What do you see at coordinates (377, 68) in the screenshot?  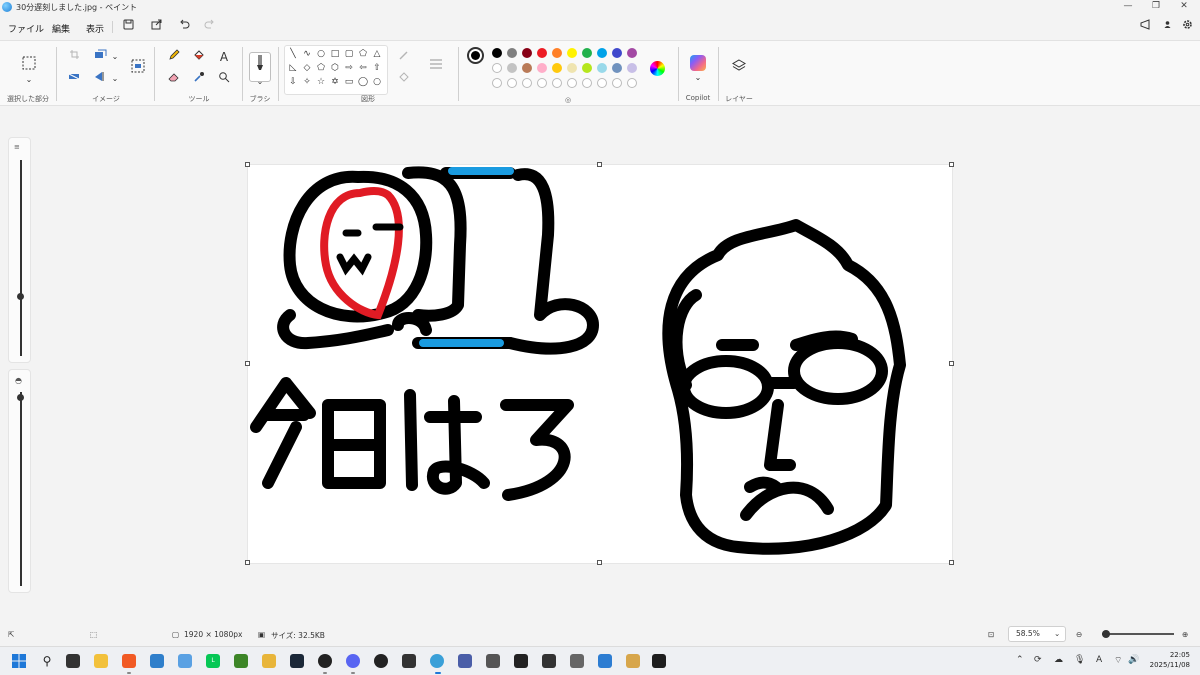 I see `arrow-up-shape-icon: ⇧` at bounding box center [377, 68].